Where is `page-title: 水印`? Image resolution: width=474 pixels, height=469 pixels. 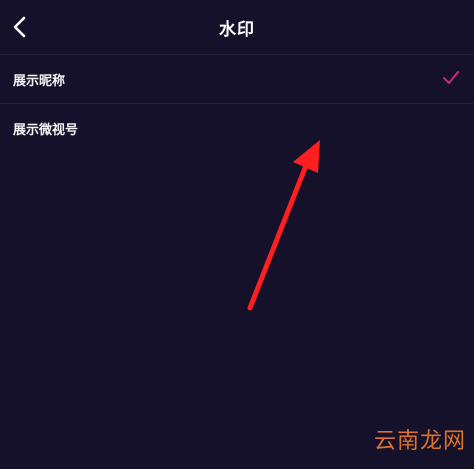 page-title: 水印 is located at coordinates (237, 30).